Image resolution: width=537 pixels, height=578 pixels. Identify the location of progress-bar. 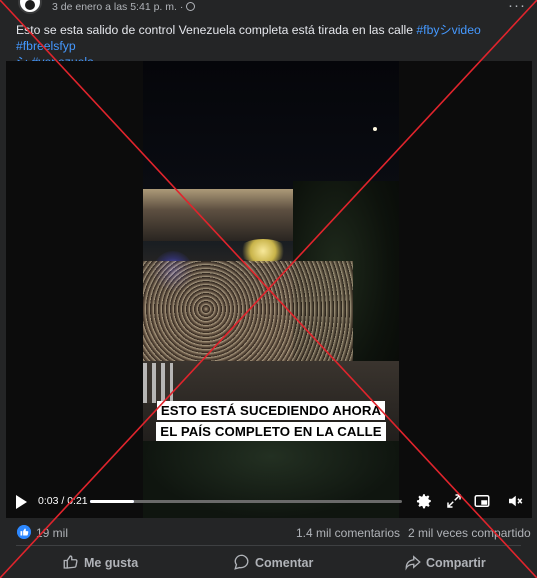
(246, 501).